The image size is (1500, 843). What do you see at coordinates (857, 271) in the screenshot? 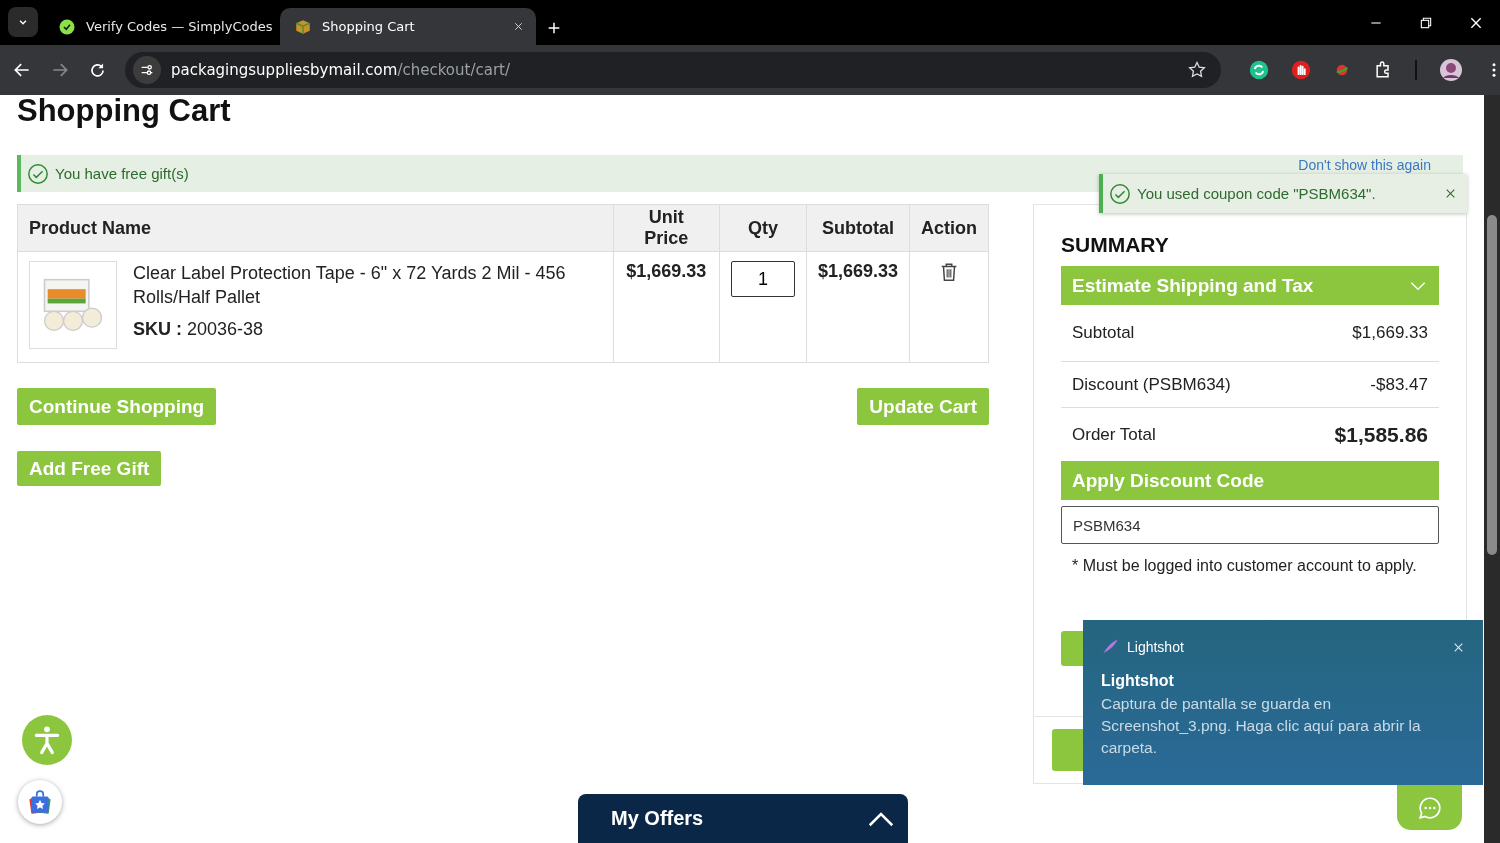
I see `line-subtotal: $1,669.33` at bounding box center [857, 271].